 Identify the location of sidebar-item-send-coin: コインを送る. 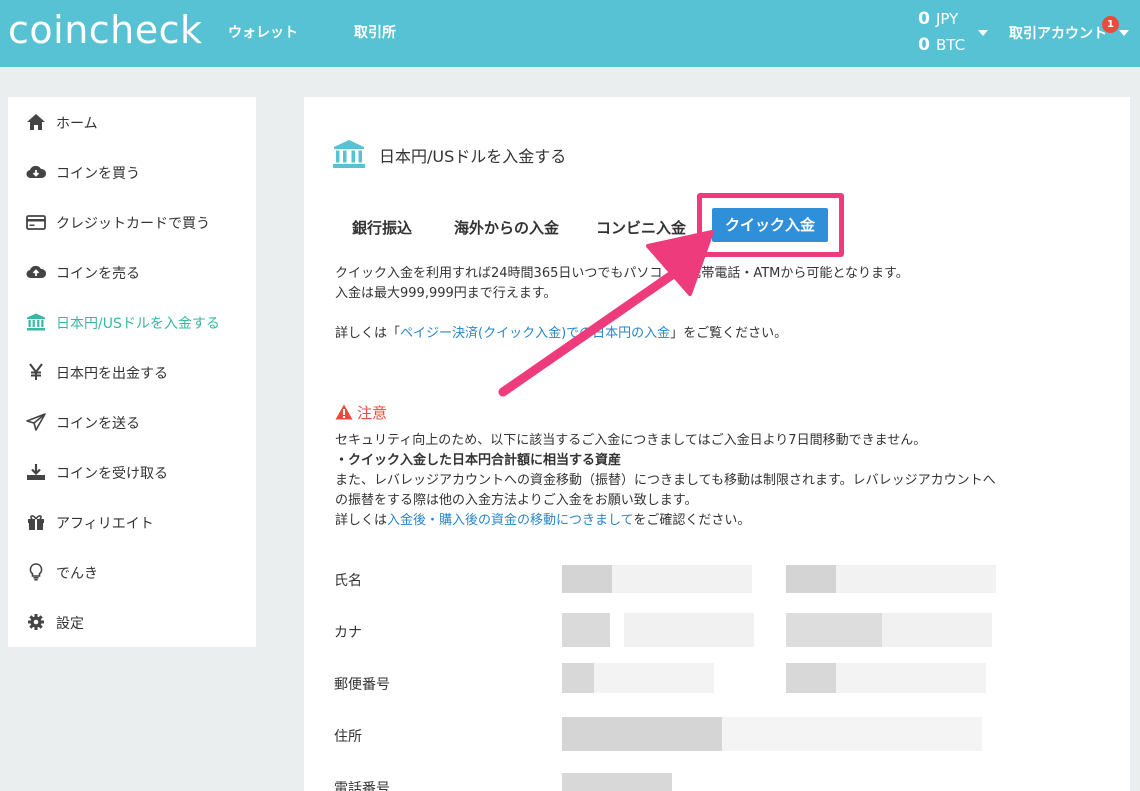
(132, 422).